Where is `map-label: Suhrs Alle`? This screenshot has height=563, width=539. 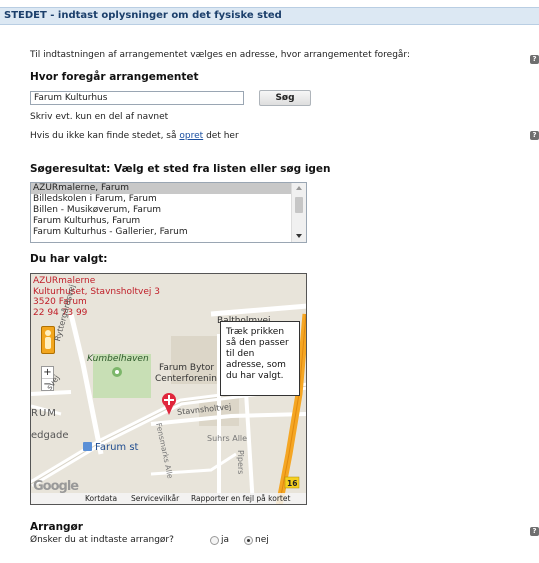
map-label: Suhrs Alle is located at coordinates (227, 438).